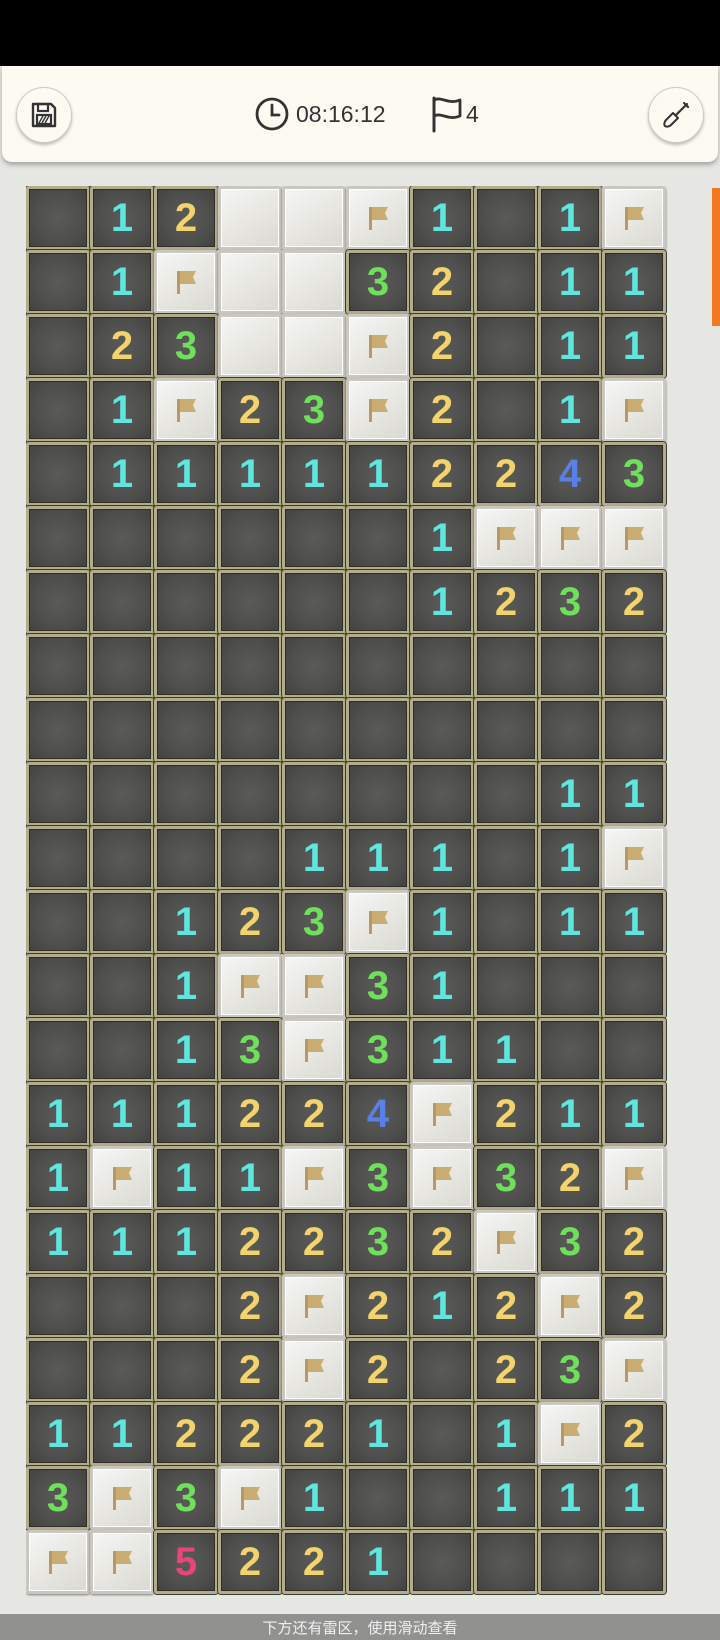  Describe the element at coordinates (186, 1562) in the screenshot. I see `number-cell: 5` at that location.